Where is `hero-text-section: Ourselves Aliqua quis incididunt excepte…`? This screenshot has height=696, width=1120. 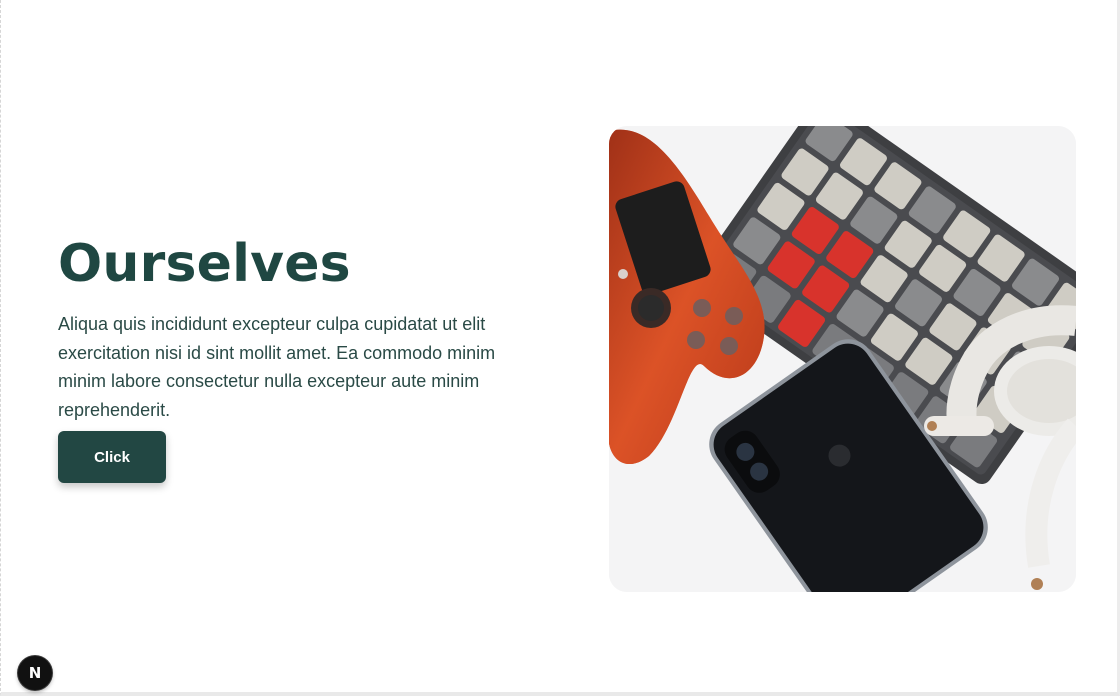 hero-text-section: Ourselves Aliqua quis incididunt excepte… is located at coordinates (298, 328).